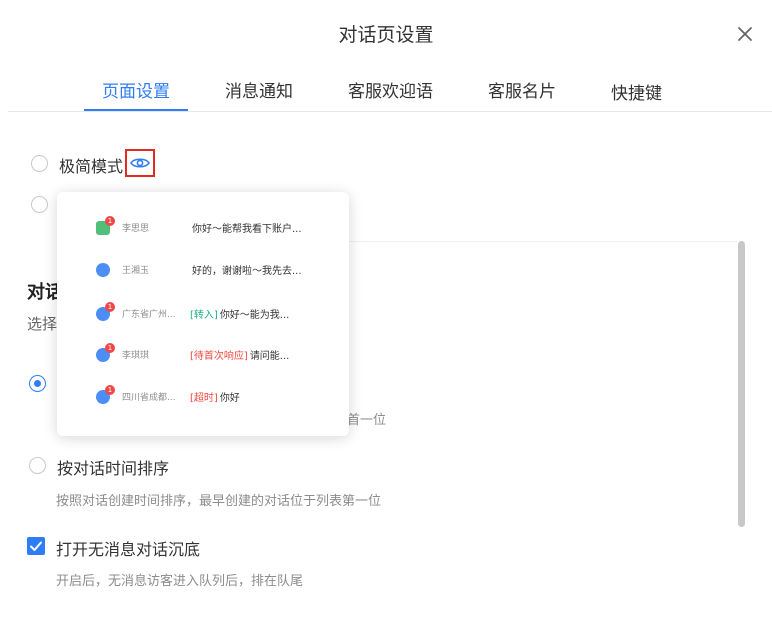 The width and height of the screenshot is (772, 626). Describe the element at coordinates (636, 91) in the screenshot. I see `tab-shortcuts: 快捷键` at that location.